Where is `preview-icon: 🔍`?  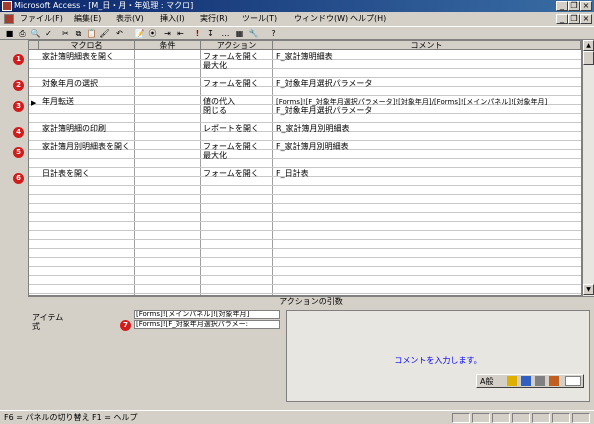
preview-icon: 🔍 is located at coordinates (35, 33).